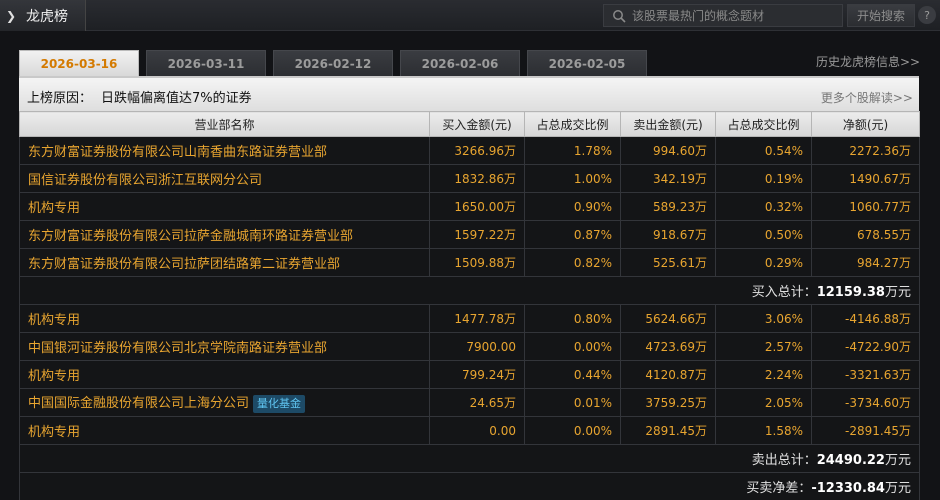 The width and height of the screenshot is (940, 500). I want to click on more-analysis-link: 更多个股解读>>, so click(867, 97).